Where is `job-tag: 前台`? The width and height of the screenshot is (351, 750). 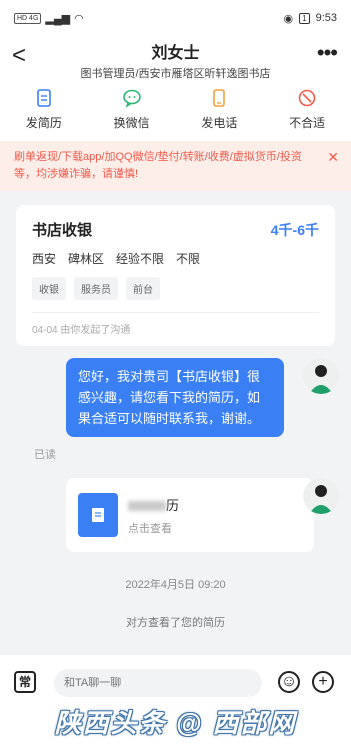 job-tag: 前台 is located at coordinates (143, 288).